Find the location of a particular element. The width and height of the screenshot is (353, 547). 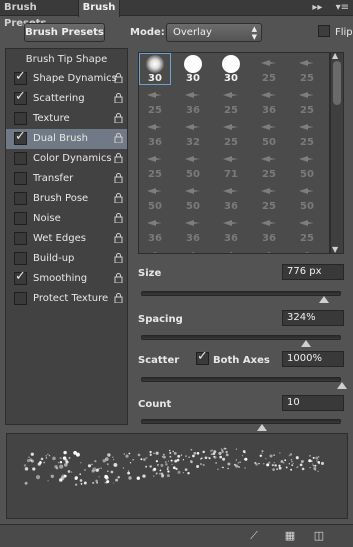

option-label: Noise is located at coordinates (47, 218).